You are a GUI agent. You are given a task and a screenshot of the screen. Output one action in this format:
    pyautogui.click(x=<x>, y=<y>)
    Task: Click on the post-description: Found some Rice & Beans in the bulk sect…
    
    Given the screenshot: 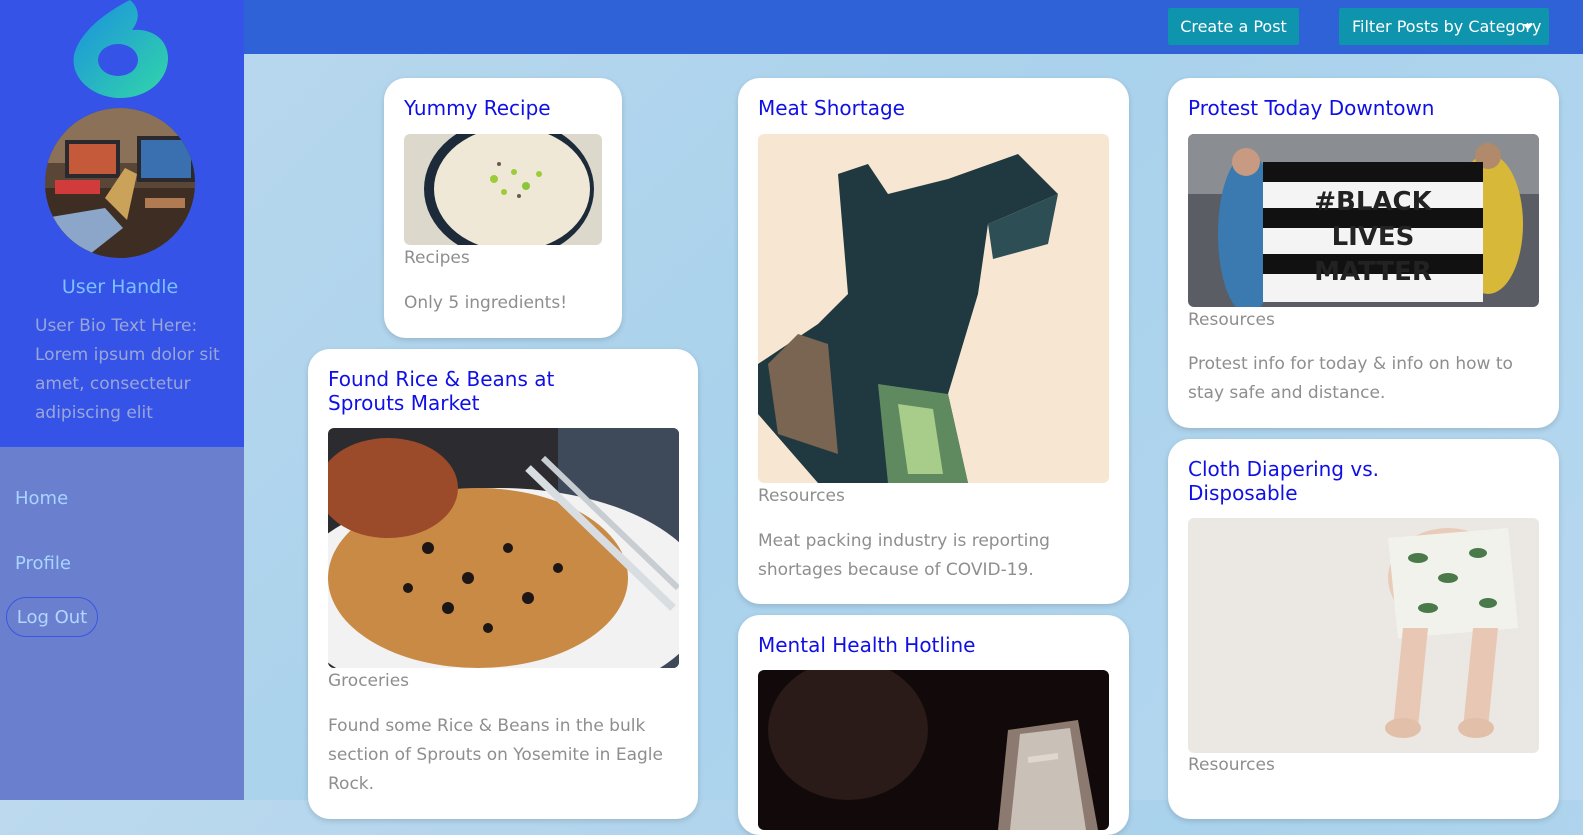 What is the action you would take?
    pyautogui.click(x=495, y=755)
    